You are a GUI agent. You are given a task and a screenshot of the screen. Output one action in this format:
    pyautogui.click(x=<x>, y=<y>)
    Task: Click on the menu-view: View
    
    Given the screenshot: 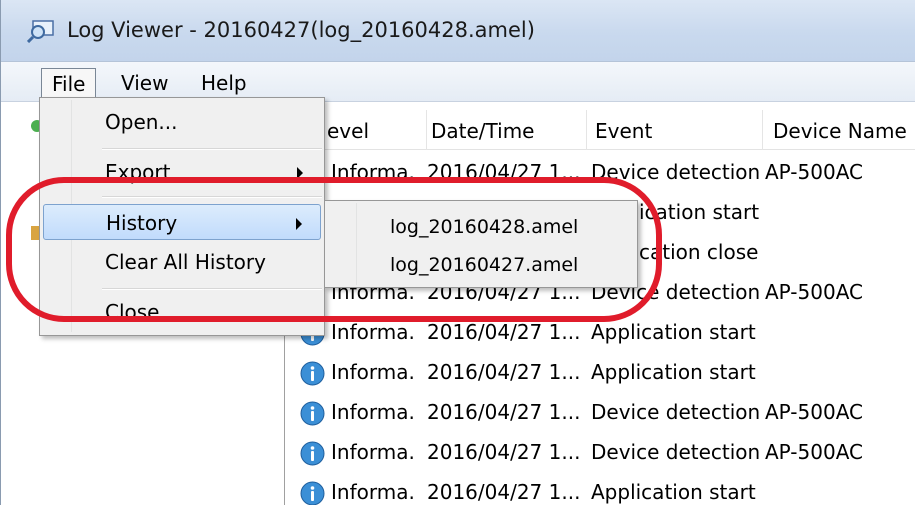 What is the action you would take?
    pyautogui.click(x=144, y=83)
    